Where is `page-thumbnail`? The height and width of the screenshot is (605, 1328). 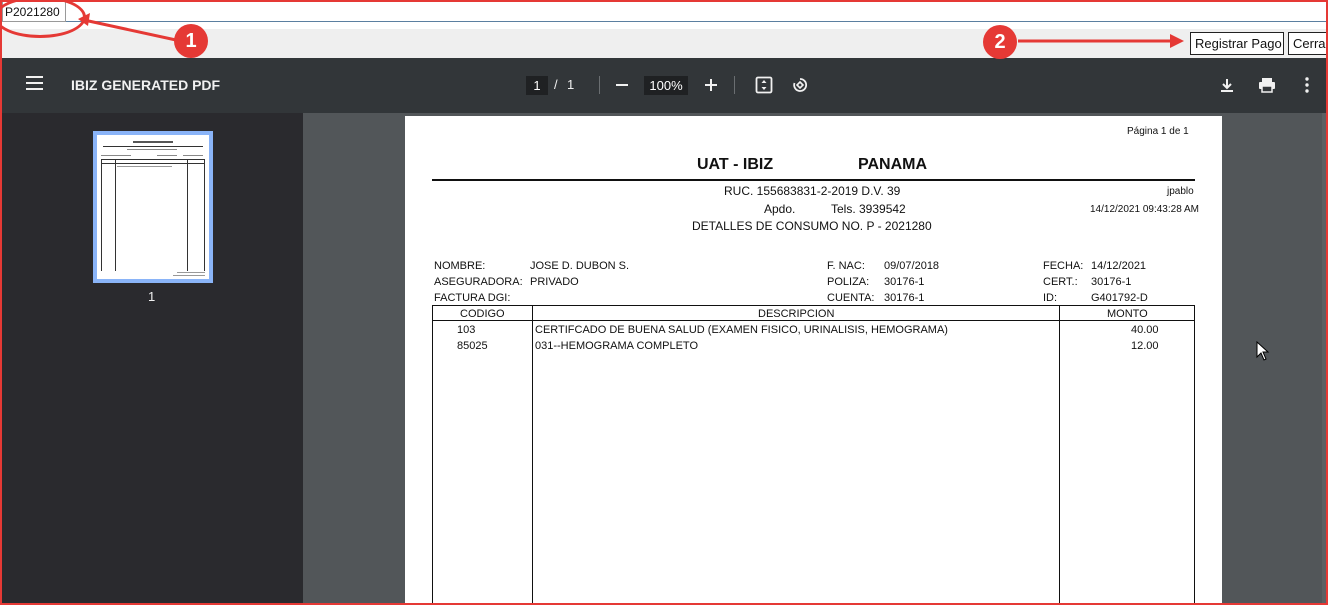
page-thumbnail is located at coordinates (153, 207).